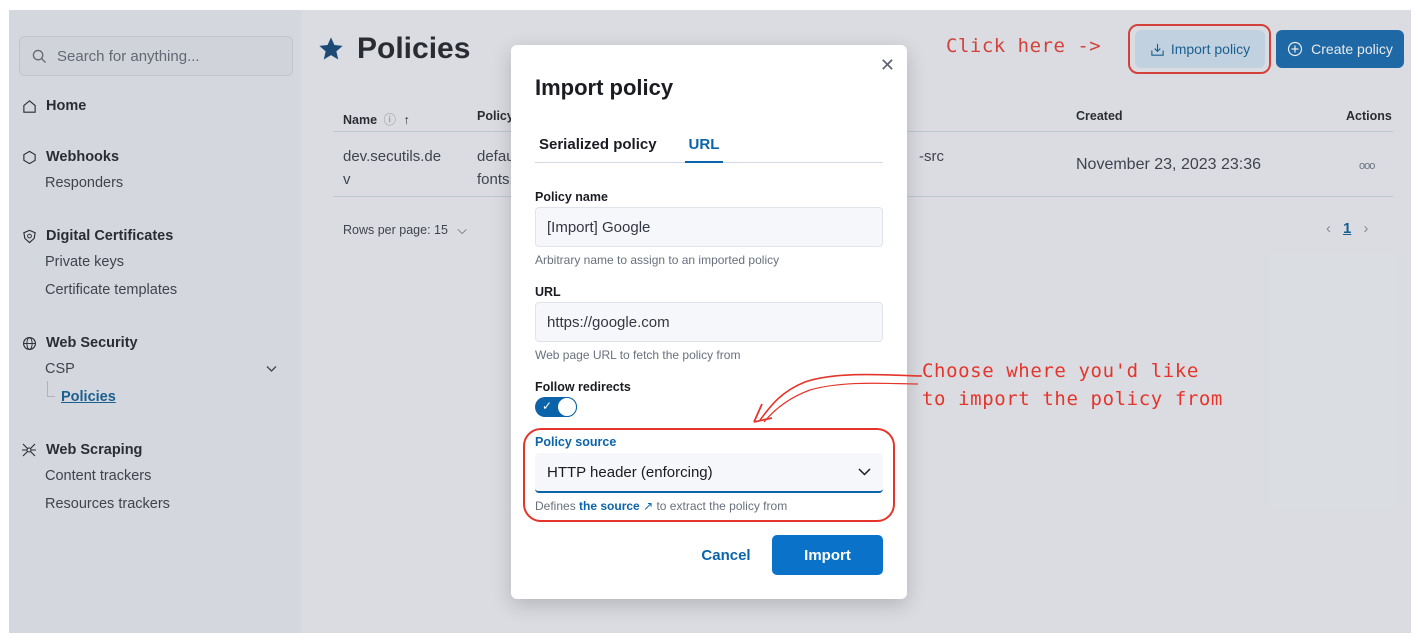 The width and height of the screenshot is (1418, 642). Describe the element at coordinates (556, 407) in the screenshot. I see `follow-redirects-toggle: ✓` at that location.